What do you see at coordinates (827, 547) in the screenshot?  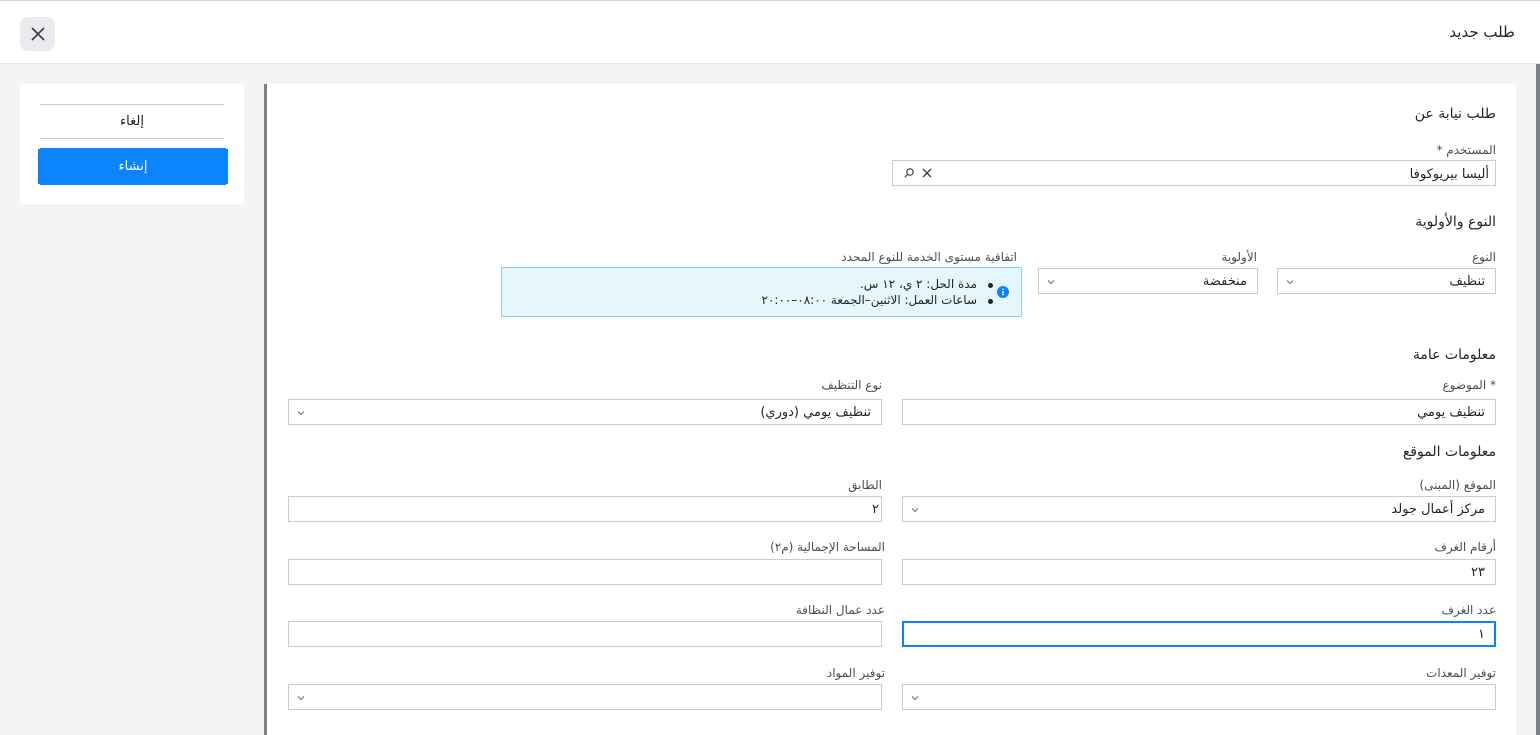 I see `total-area-label: المساحة الإجمالية (م٢)` at bounding box center [827, 547].